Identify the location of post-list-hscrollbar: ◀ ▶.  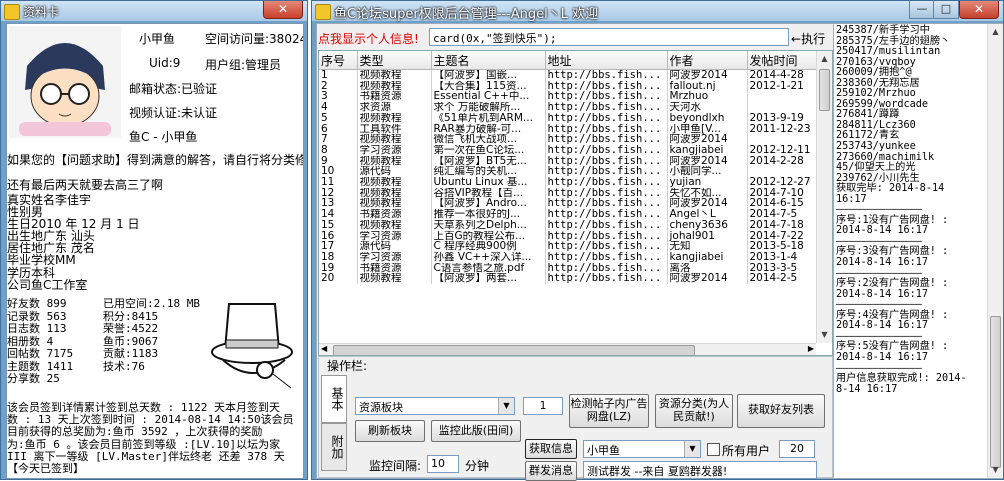
(567, 349).